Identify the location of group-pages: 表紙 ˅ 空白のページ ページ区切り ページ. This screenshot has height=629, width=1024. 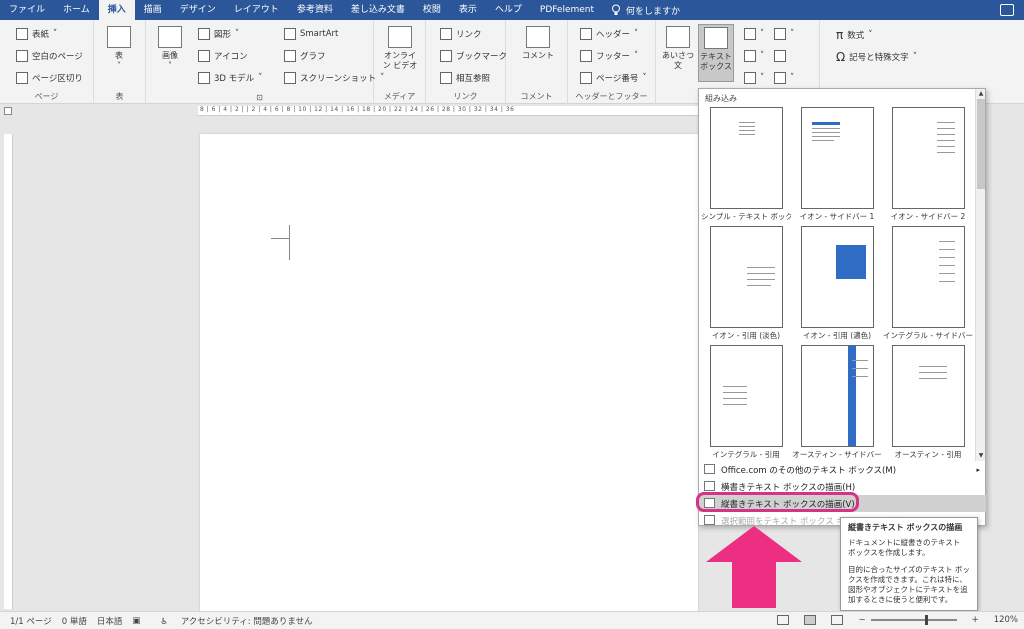
(47, 62).